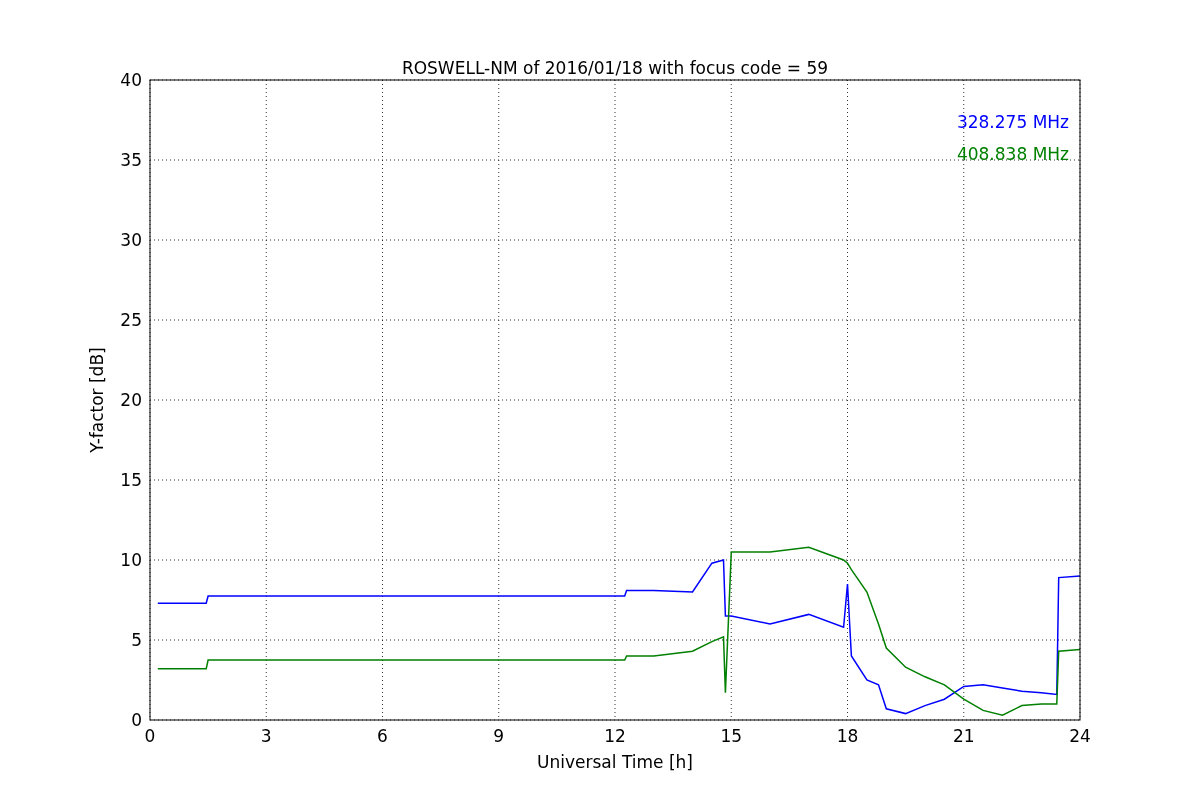  Describe the element at coordinates (615, 68) in the screenshot. I see `chart-title: ROSWELL-NM of 2016/01/18 with focus code = 59` at that location.